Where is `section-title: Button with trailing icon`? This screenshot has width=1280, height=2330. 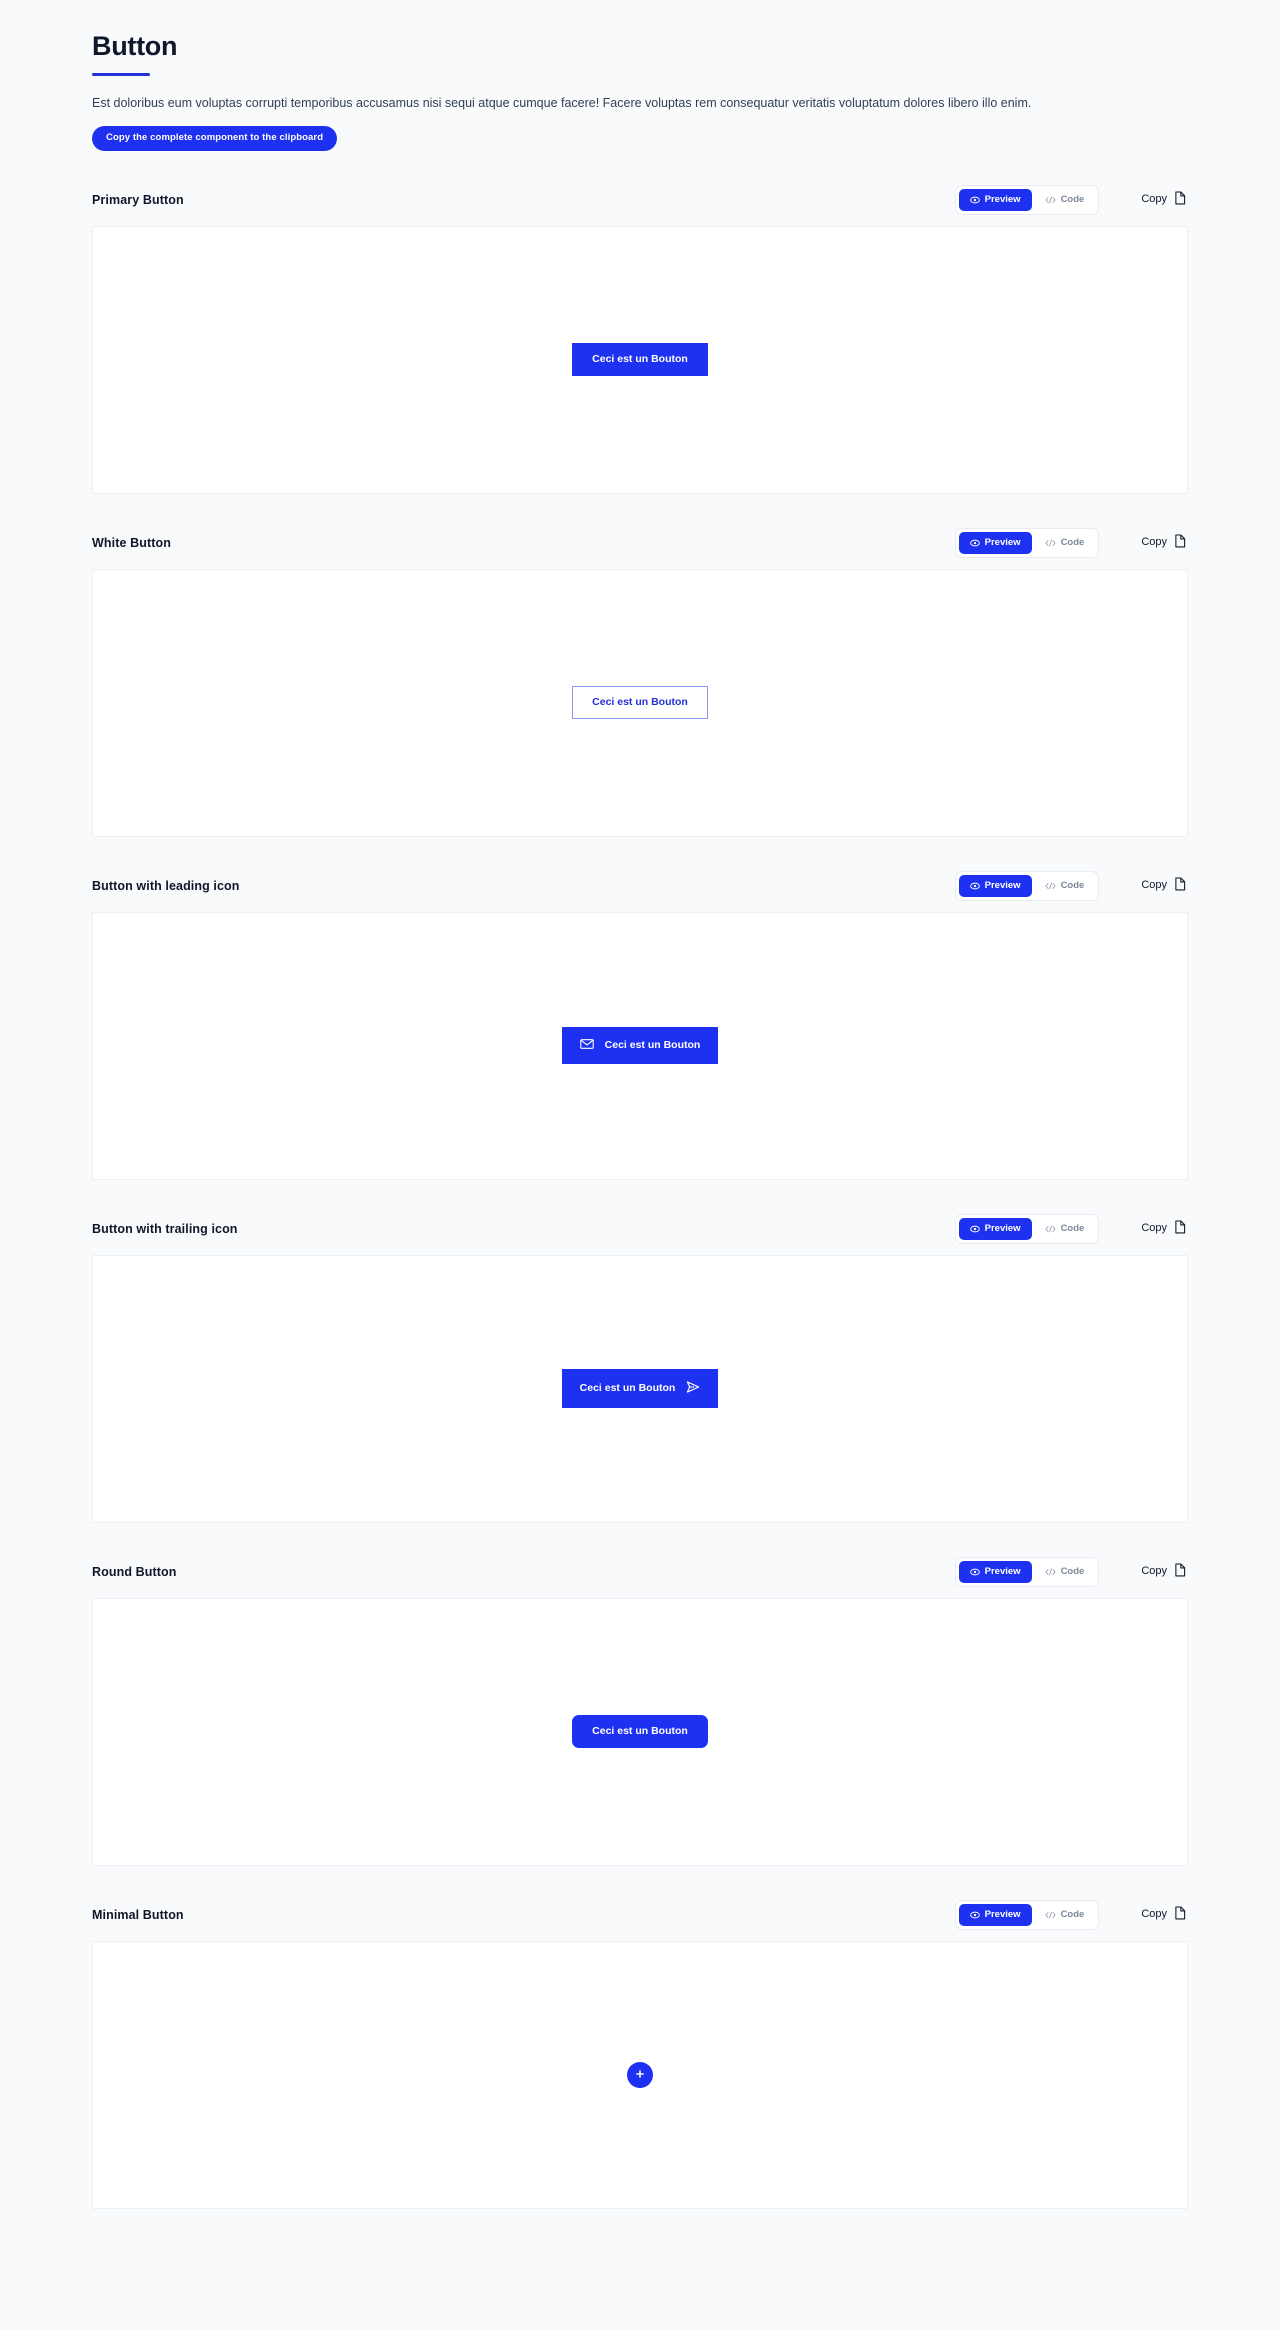 section-title: Button with trailing icon is located at coordinates (165, 1228).